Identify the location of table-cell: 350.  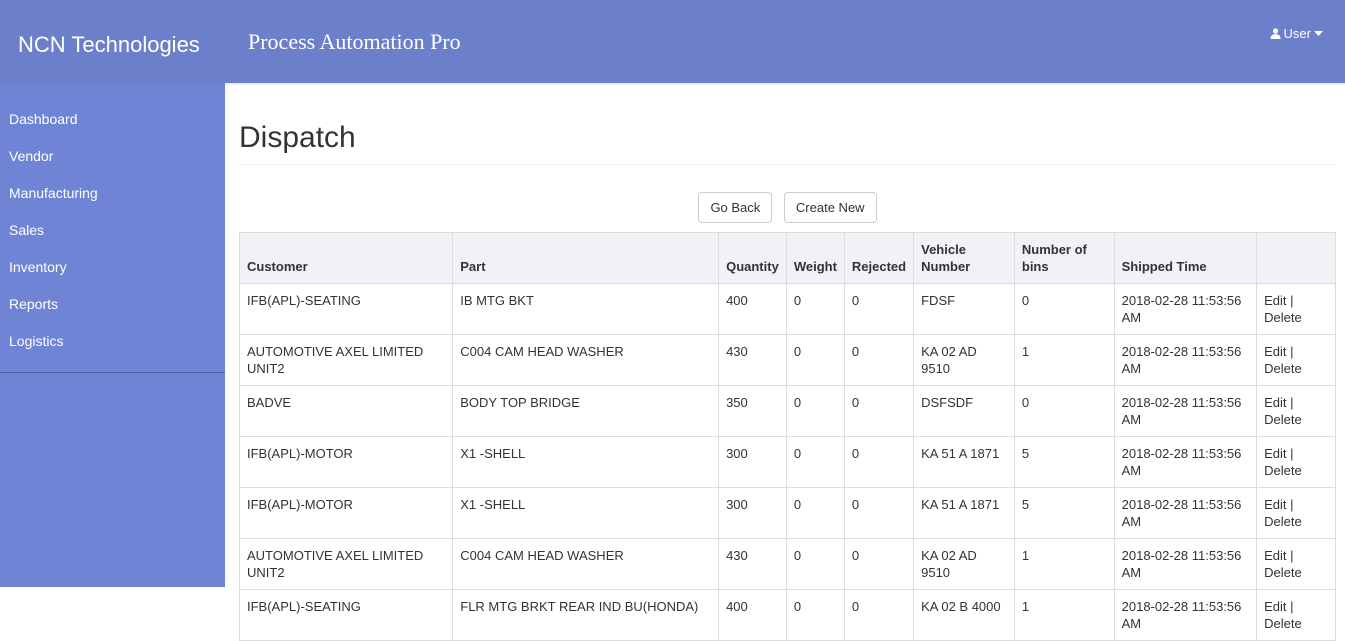
(752, 411).